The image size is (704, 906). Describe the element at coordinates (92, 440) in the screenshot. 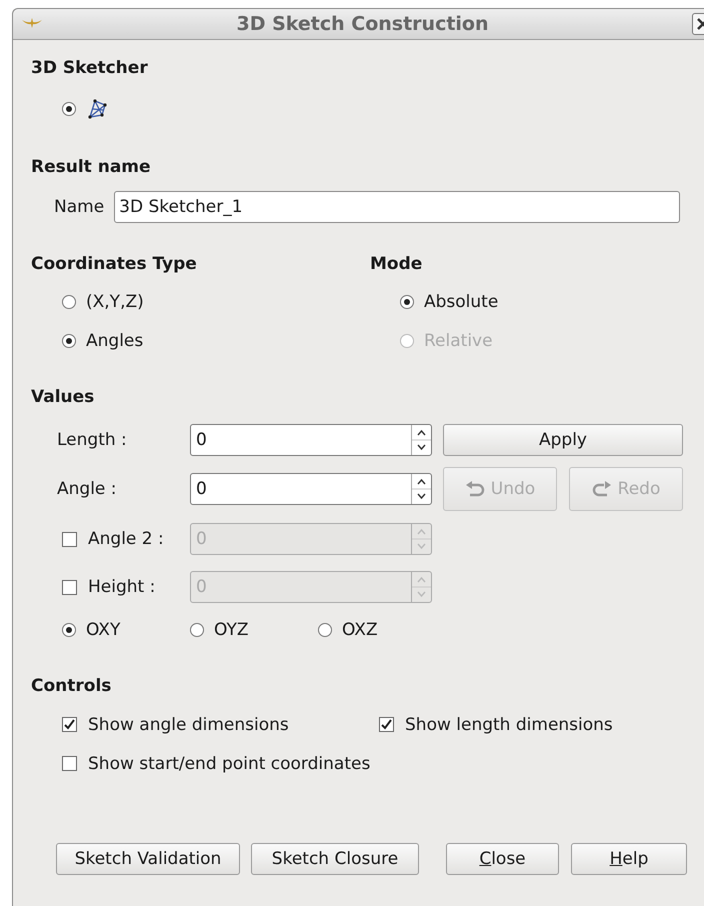

I see `field-label: Length :` at that location.